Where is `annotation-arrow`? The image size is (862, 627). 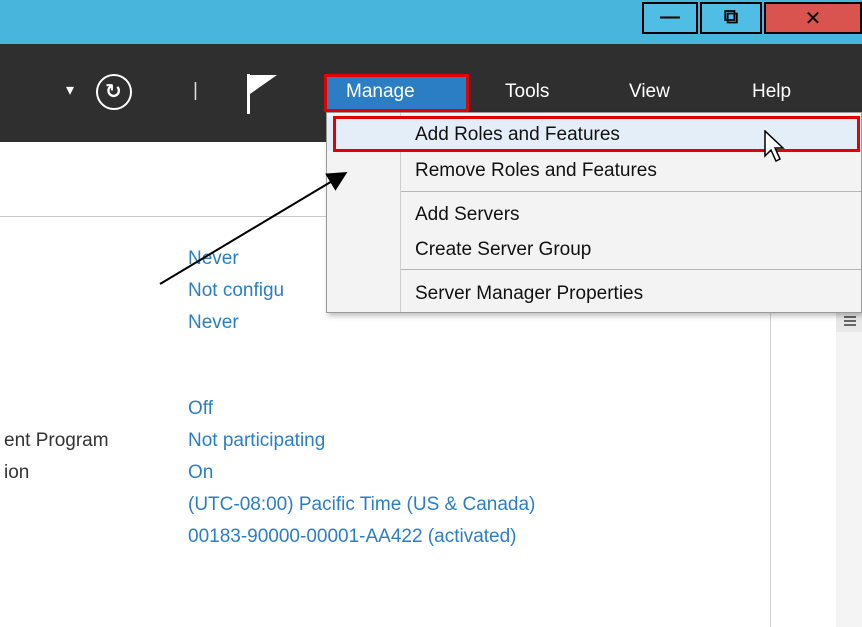
annotation-arrow is located at coordinates (253, 228).